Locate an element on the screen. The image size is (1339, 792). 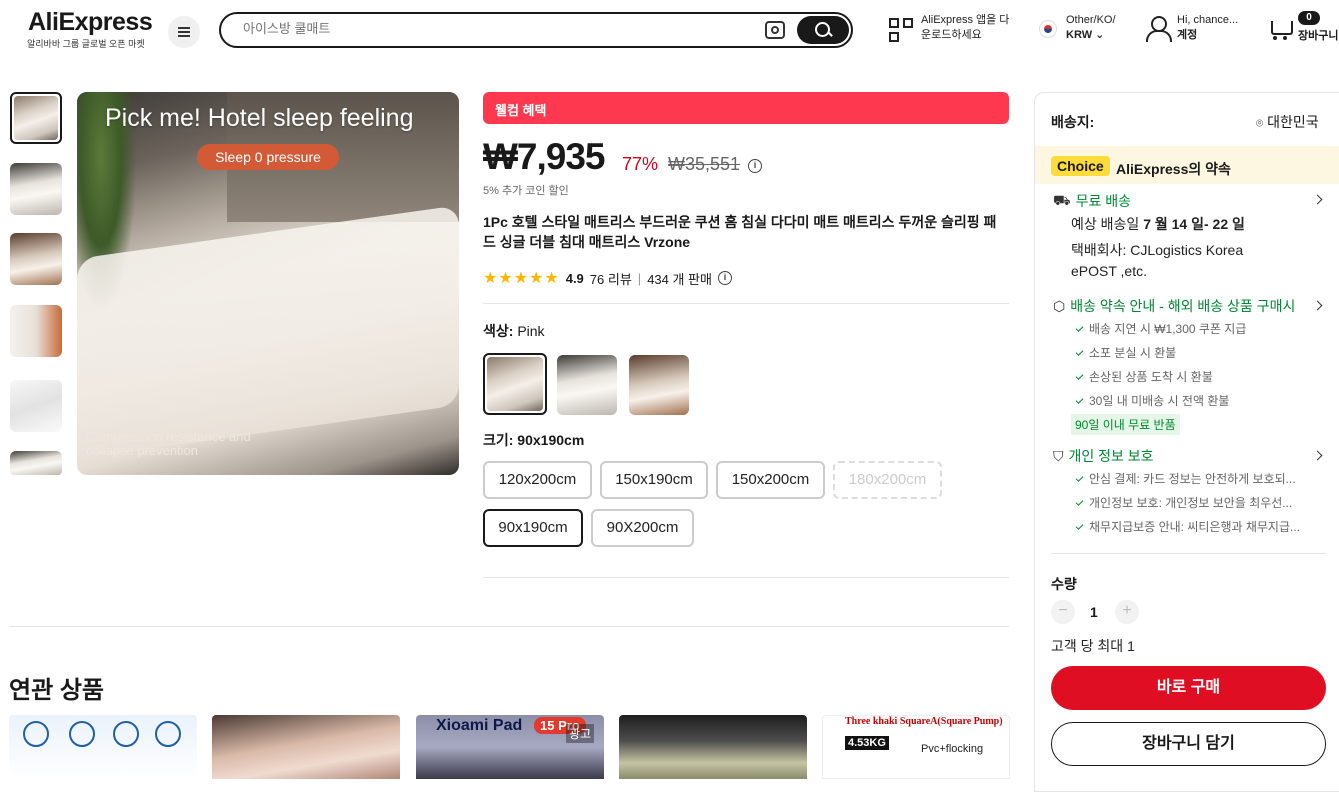
delivery-estimate: 예상 배송일 7 월 14 일- 22 일 is located at coordinates (1158, 224).